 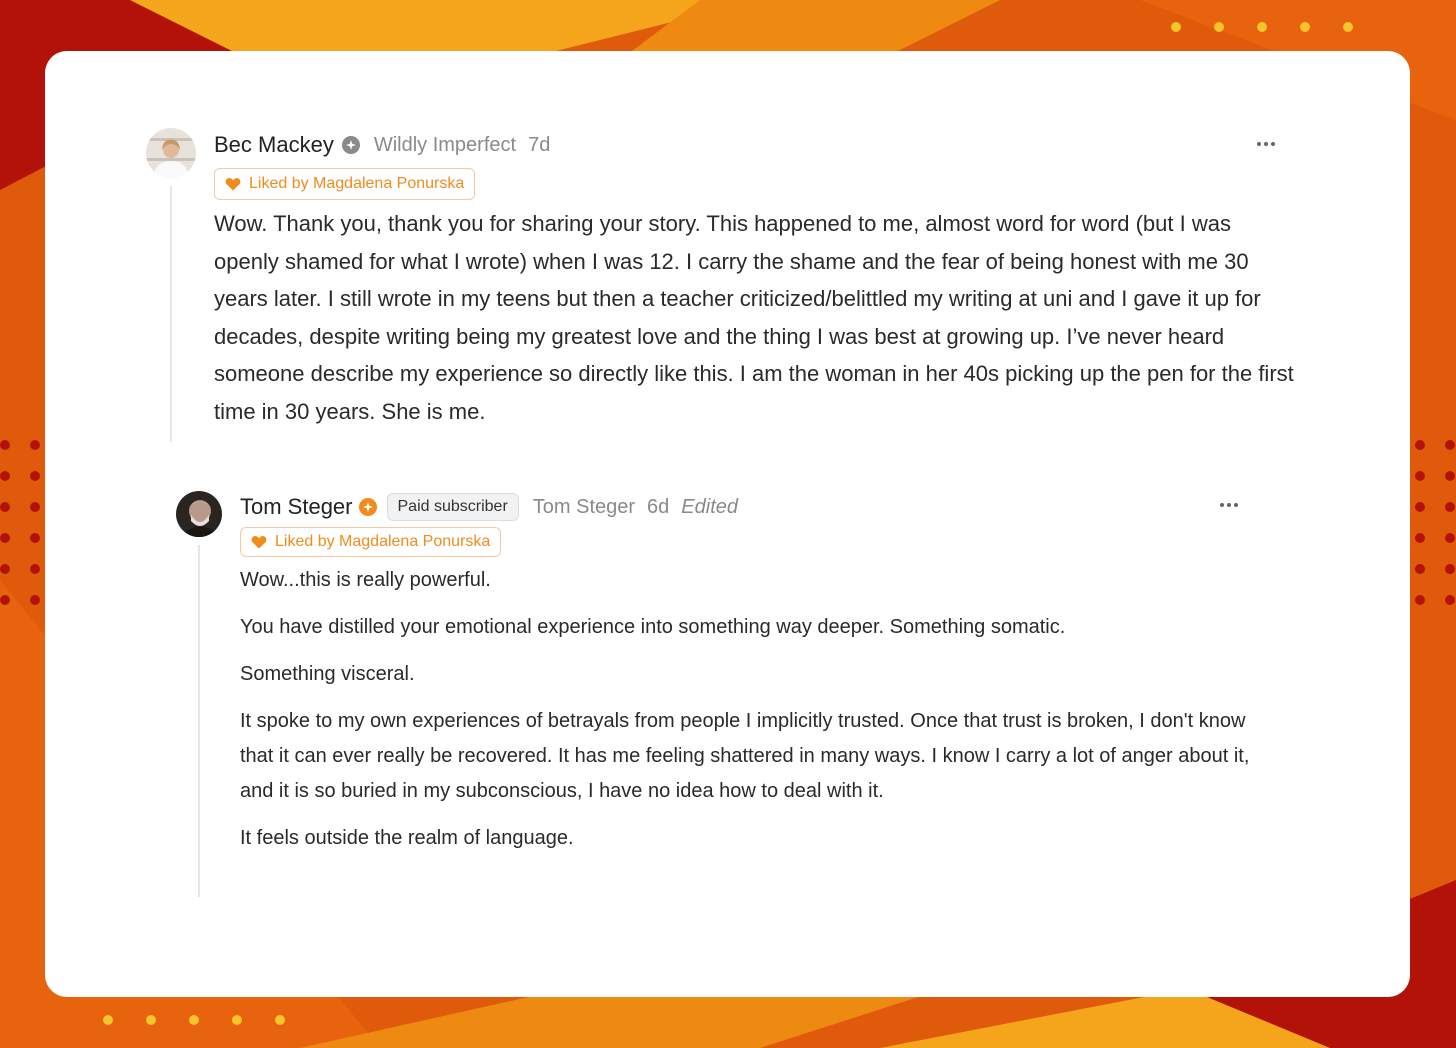 I want to click on author-name: Bec Mackey, so click(x=274, y=145).